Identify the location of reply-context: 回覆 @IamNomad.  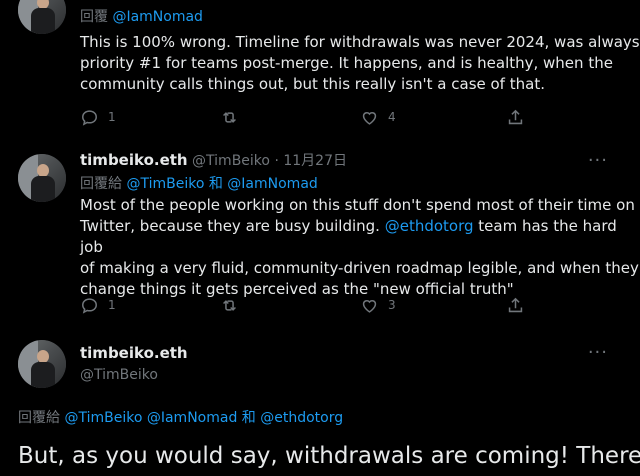
(360, 17).